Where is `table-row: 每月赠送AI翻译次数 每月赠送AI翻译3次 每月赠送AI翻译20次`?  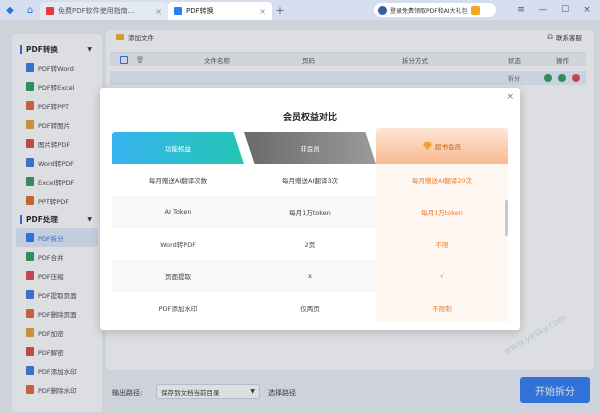 table-row: 每月赠送AI翻译次数 每月赠送AI翻译3次 每月赠送AI翻译20次 is located at coordinates (310, 180).